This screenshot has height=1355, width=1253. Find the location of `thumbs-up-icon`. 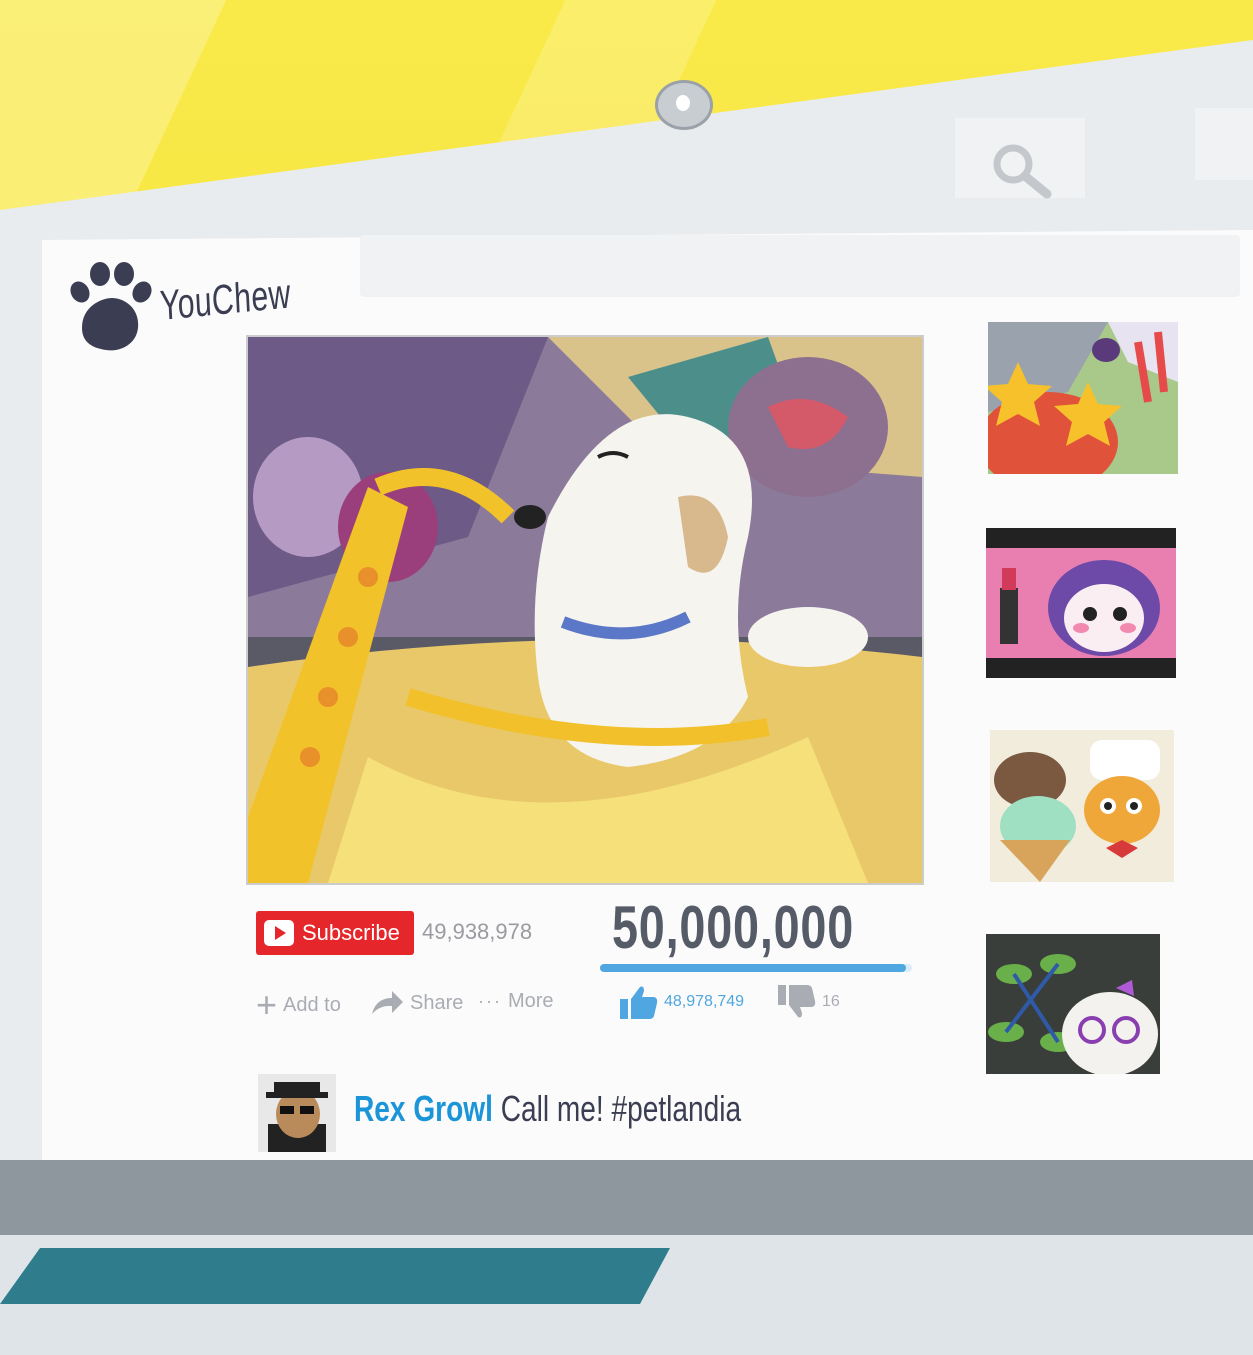

thumbs-up-icon is located at coordinates (639, 1002).